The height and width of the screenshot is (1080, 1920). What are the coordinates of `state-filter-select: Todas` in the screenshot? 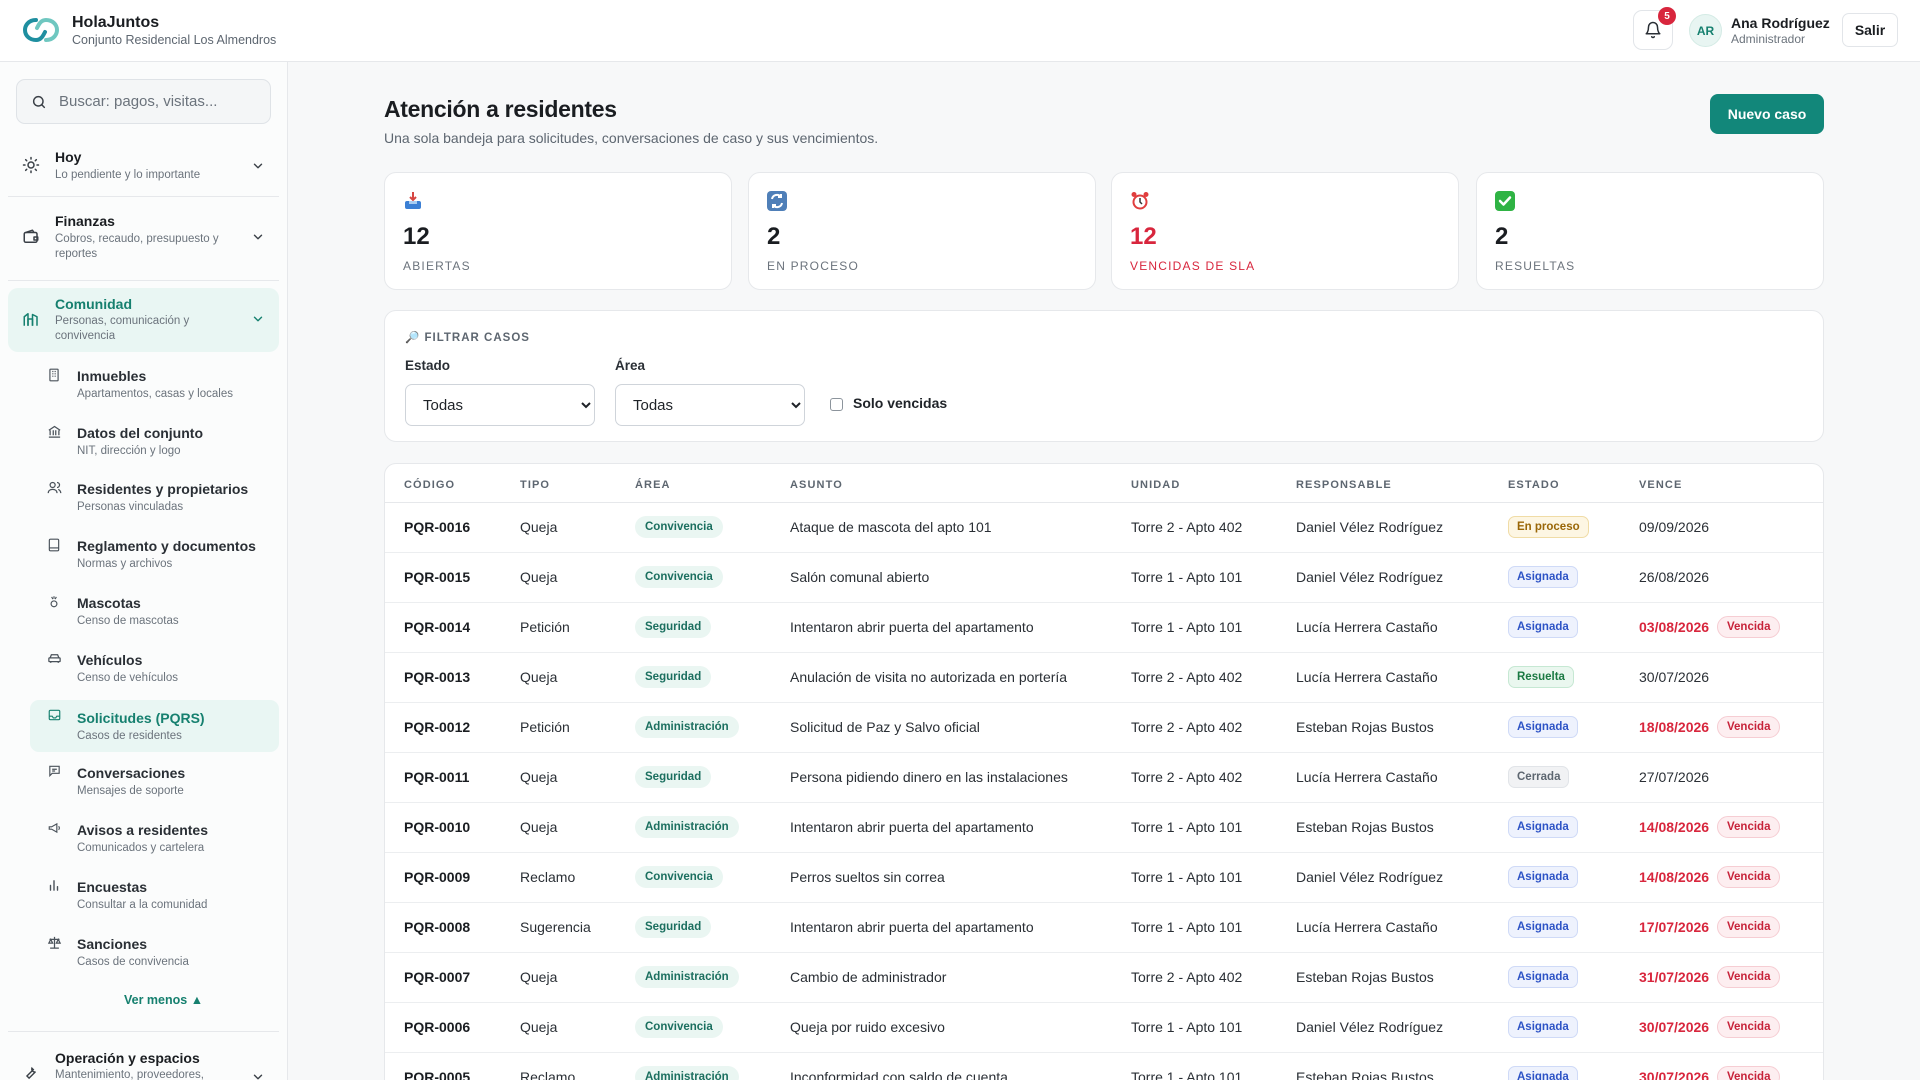 It's located at (500, 405).